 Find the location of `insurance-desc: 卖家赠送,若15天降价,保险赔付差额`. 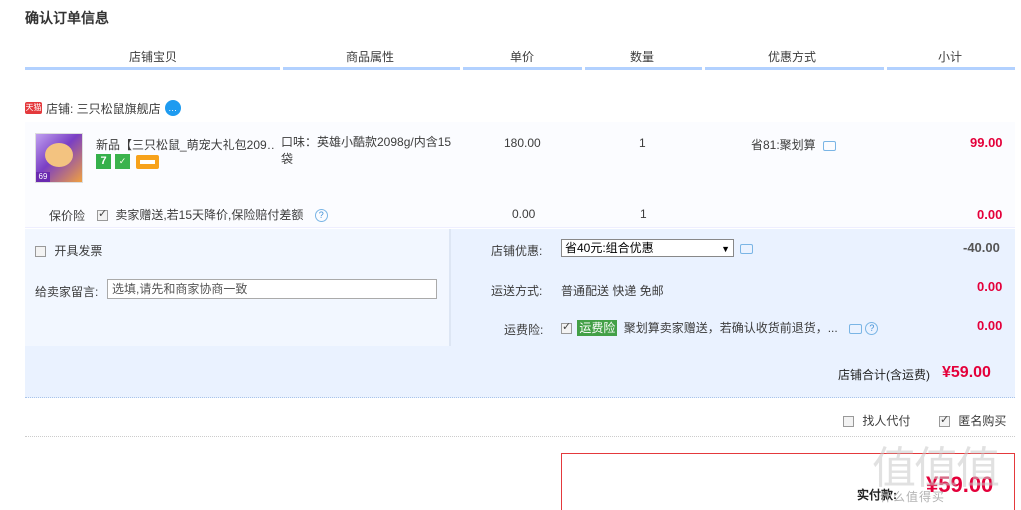

insurance-desc: 卖家赠送,若15天降价,保险赔付差额 is located at coordinates (209, 215).